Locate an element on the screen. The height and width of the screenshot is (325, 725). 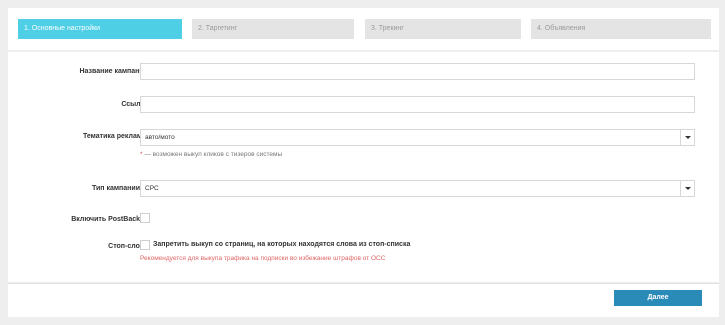
form-footer: Далее is located at coordinates (363, 300).